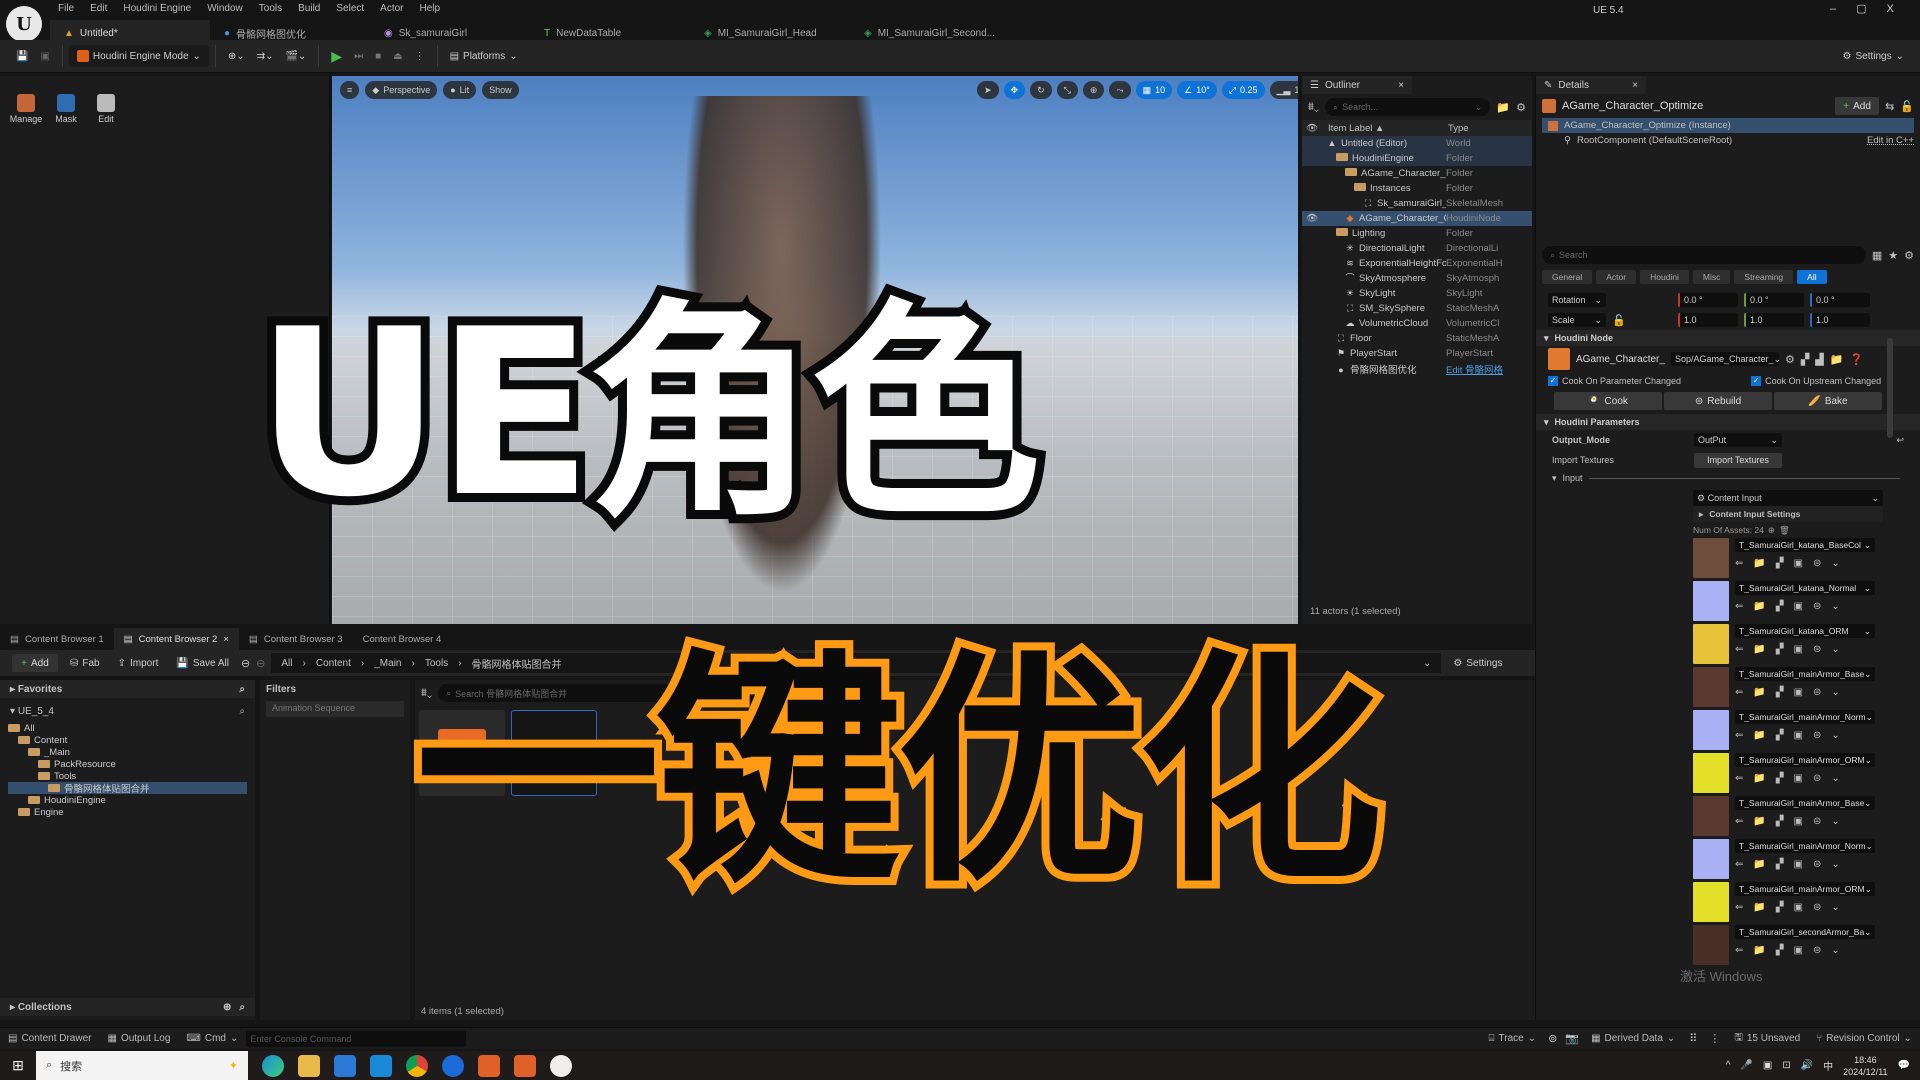  I want to click on perspective-button: ◆ Perspective, so click(401, 90).